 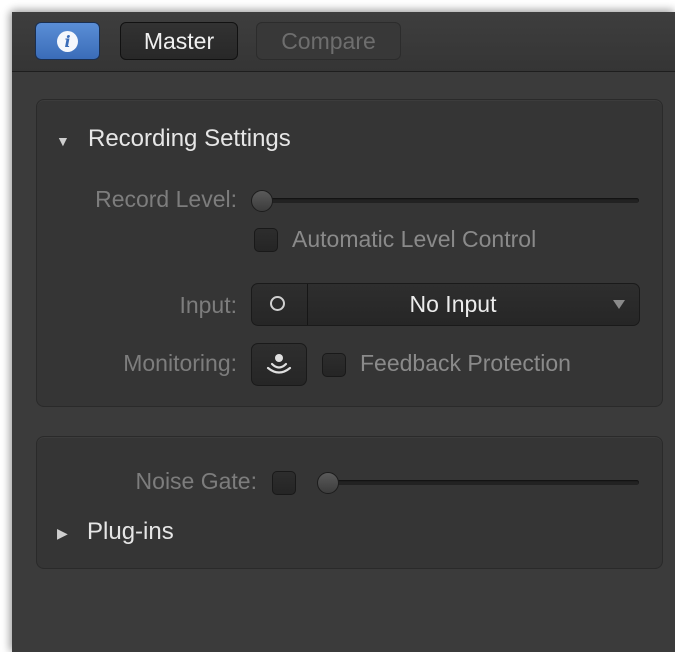 I want to click on chevron-down-icon, so click(x=619, y=304).